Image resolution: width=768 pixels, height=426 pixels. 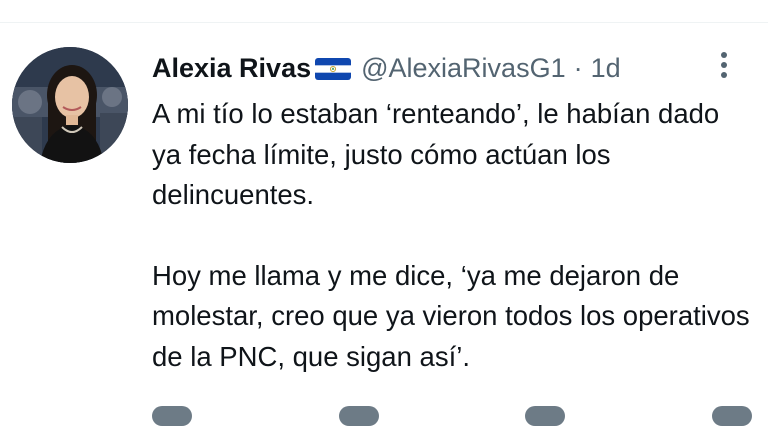 What do you see at coordinates (231, 68) in the screenshot?
I see `author-display-name: Alexia Rivas` at bounding box center [231, 68].